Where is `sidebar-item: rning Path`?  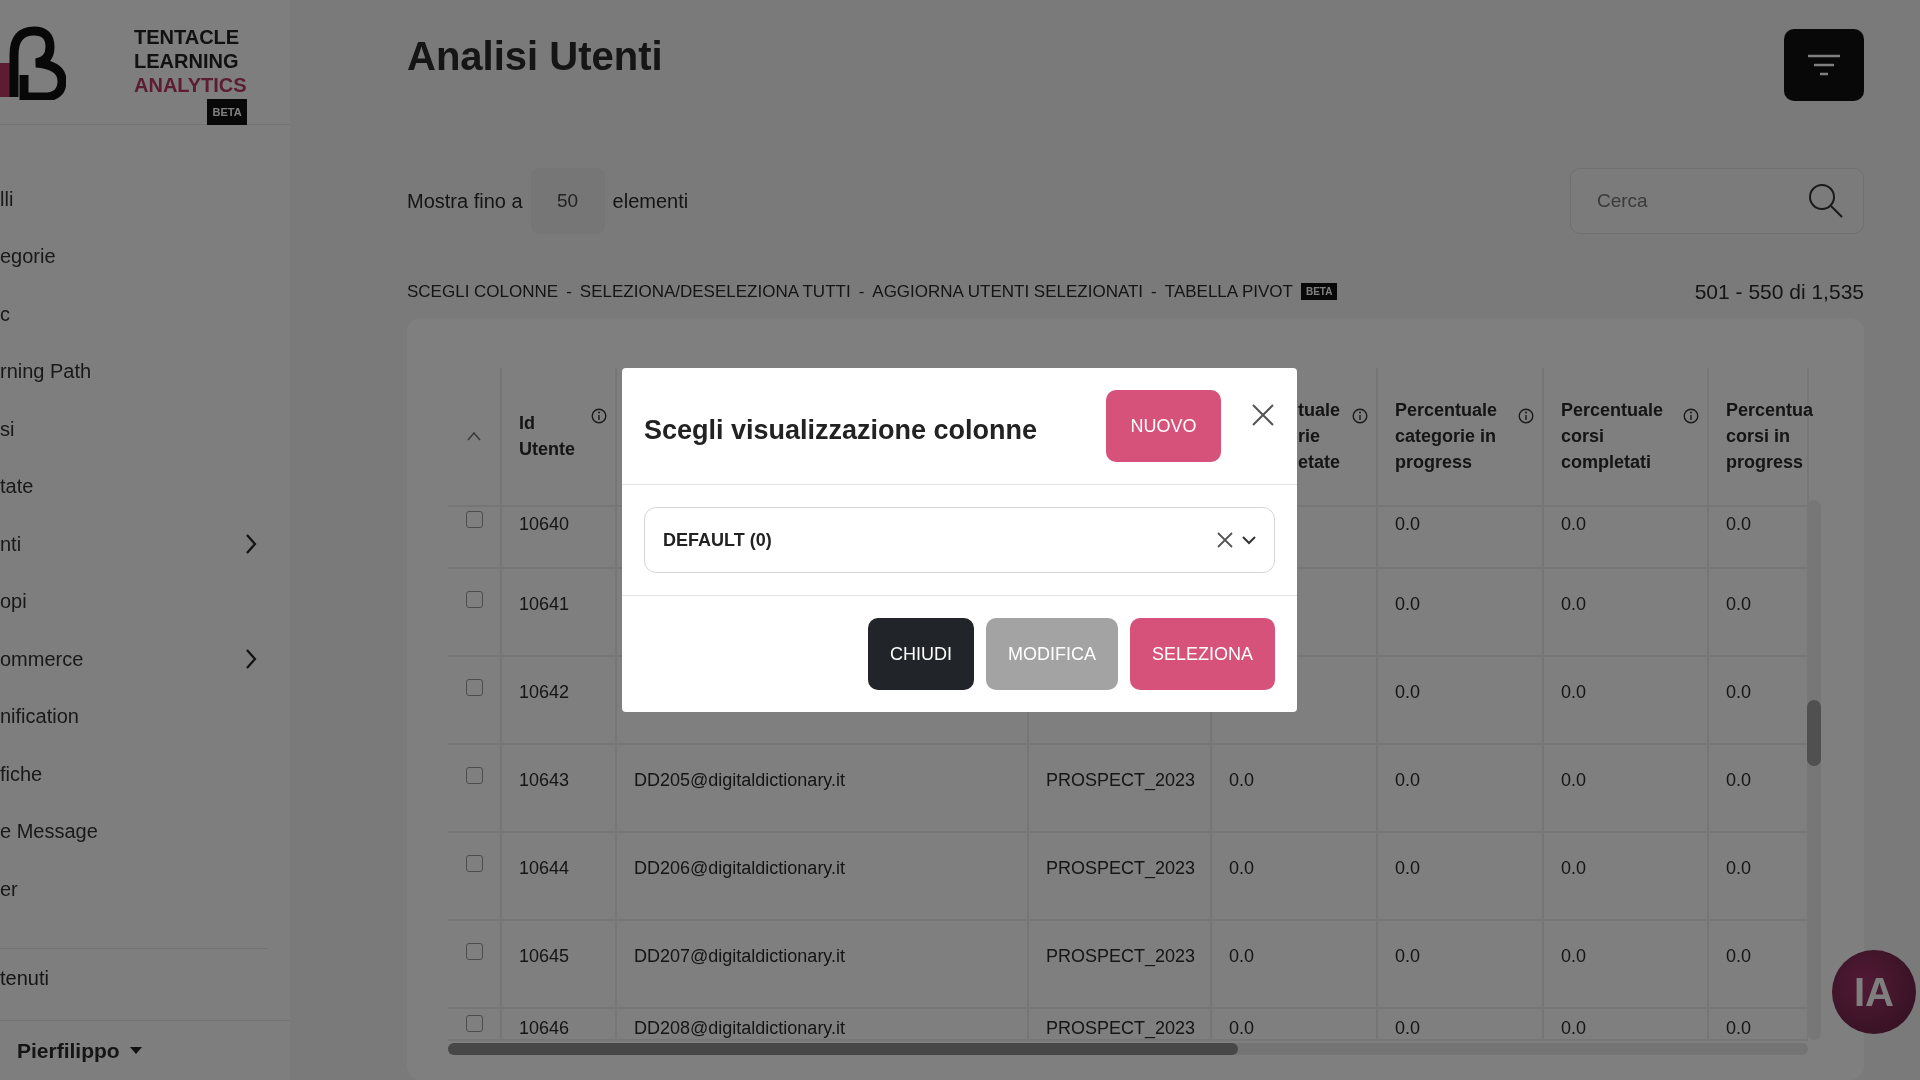
sidebar-item: rning Path is located at coordinates (145, 371).